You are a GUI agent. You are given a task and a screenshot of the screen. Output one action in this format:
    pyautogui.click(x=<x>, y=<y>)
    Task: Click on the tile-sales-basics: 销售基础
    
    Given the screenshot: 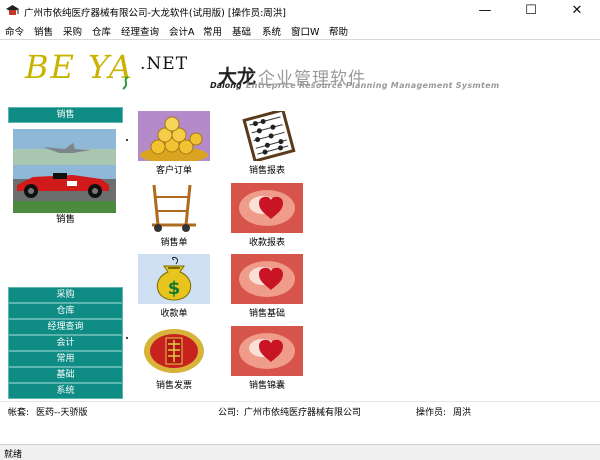 What is the action you would take?
    pyautogui.click(x=267, y=287)
    